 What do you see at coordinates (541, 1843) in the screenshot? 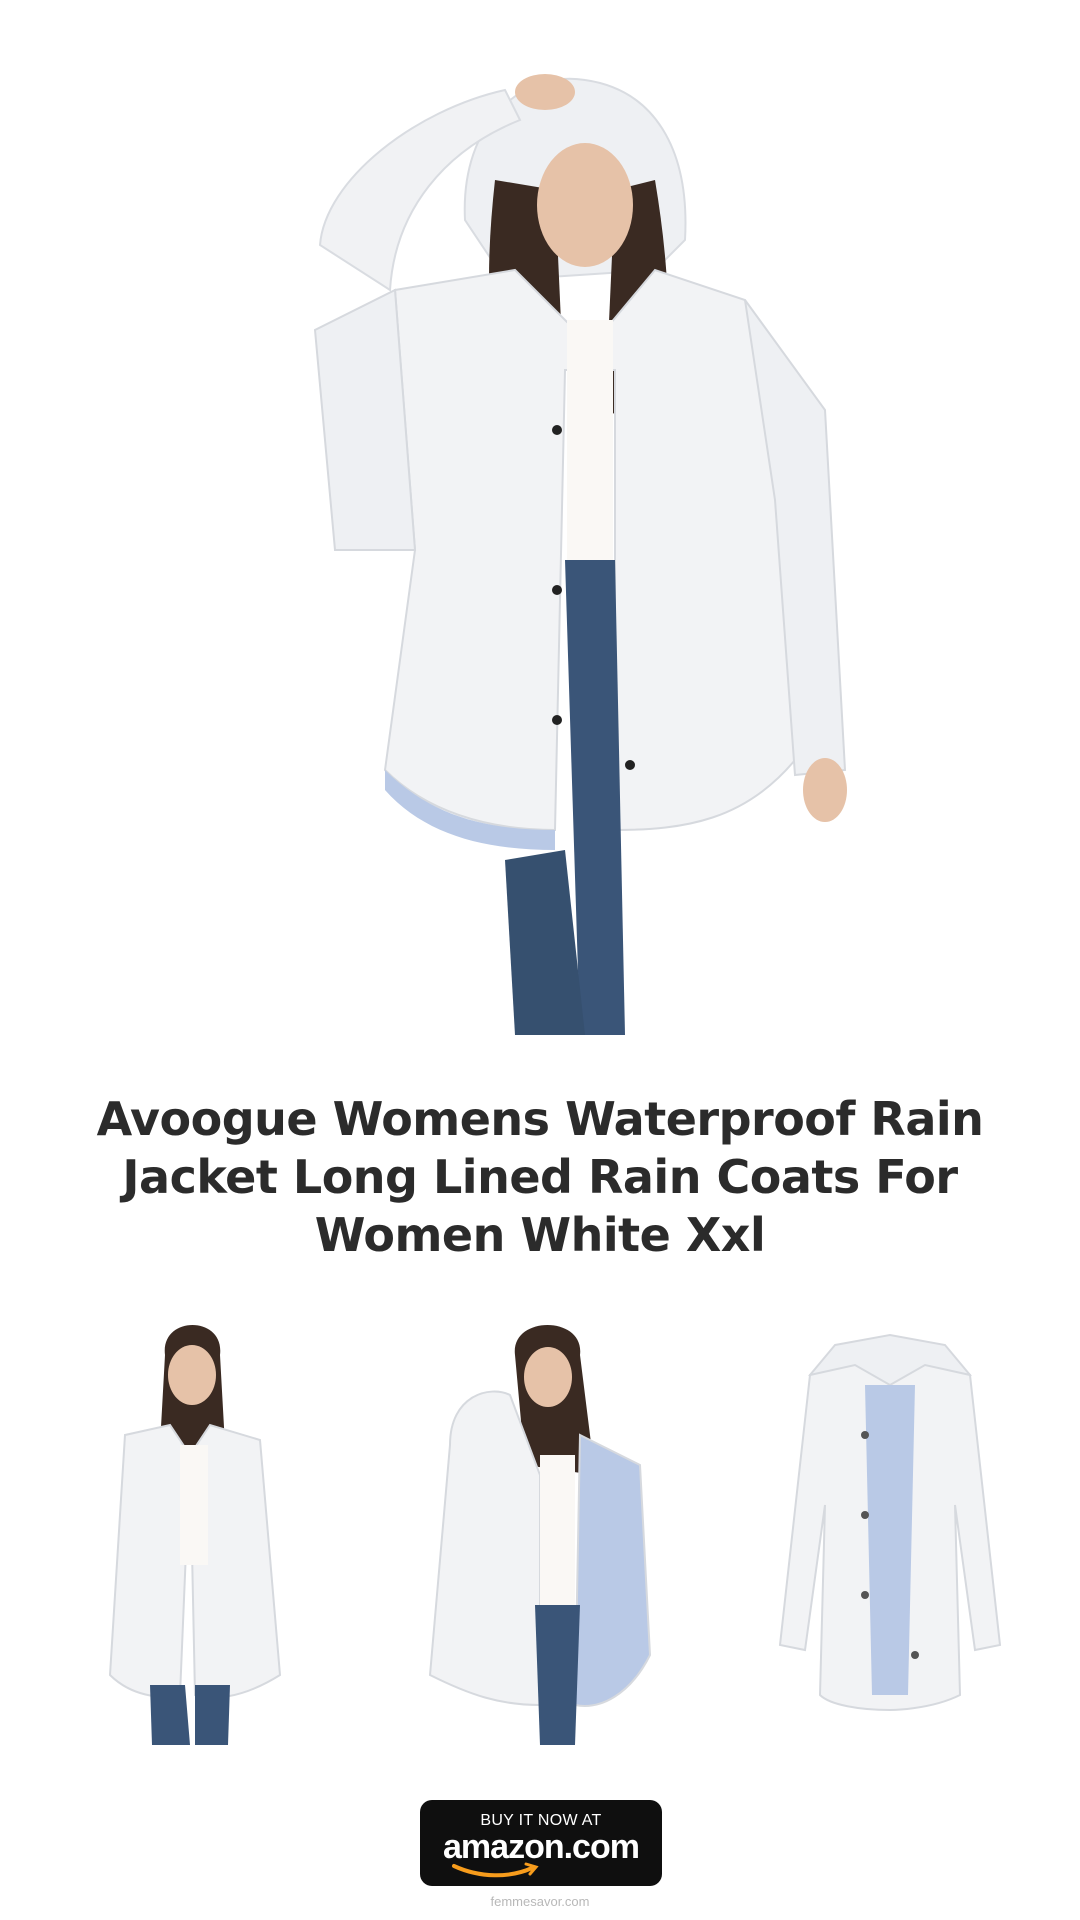
I see `buy-on-amazon-button: BUY IT NOW AT amazon.com` at bounding box center [541, 1843].